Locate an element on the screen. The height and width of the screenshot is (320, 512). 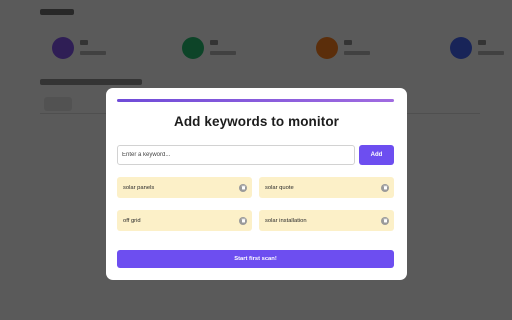
start-first-scan-button: Start first scan! is located at coordinates (255, 259).